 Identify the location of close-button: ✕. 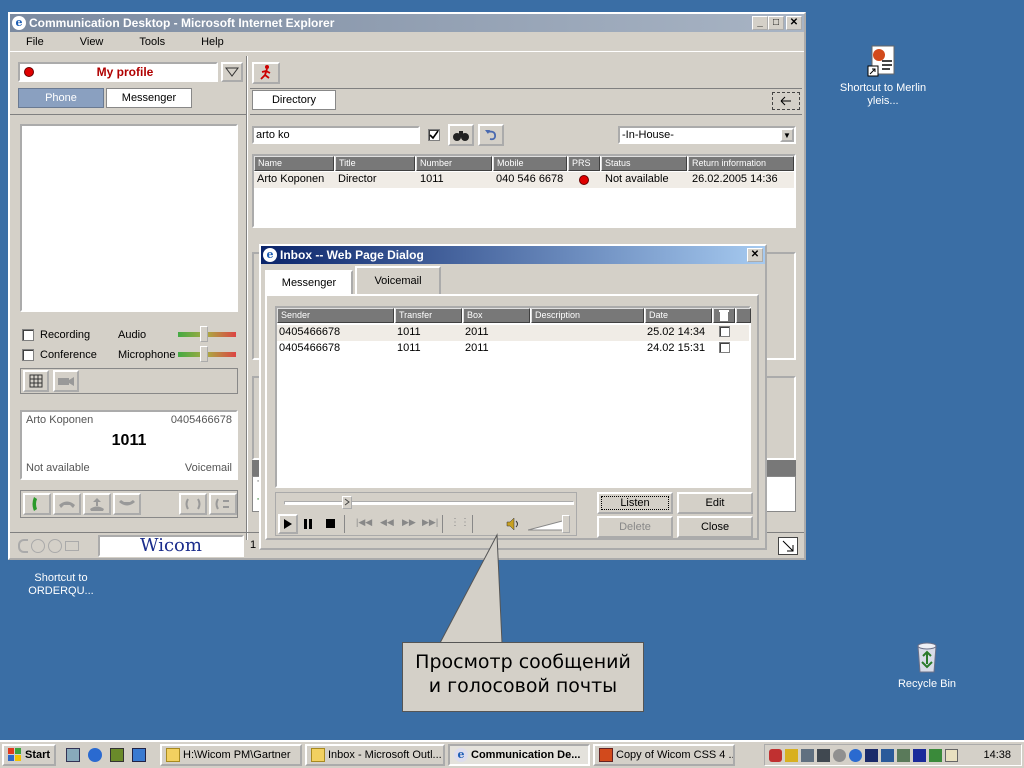
(794, 23).